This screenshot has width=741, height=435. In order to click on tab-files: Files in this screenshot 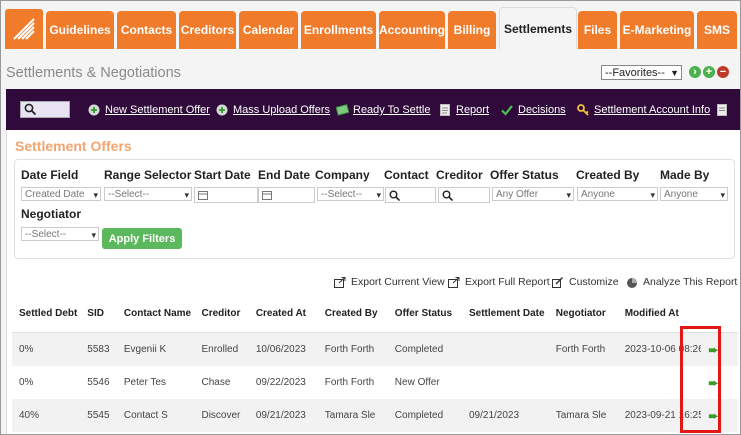, I will do `click(597, 30)`.